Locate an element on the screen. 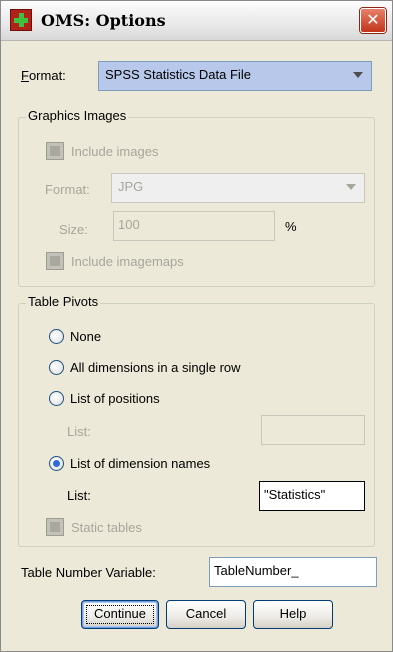 The width and height of the screenshot is (393, 652). help-button-label: Help is located at coordinates (293, 613).